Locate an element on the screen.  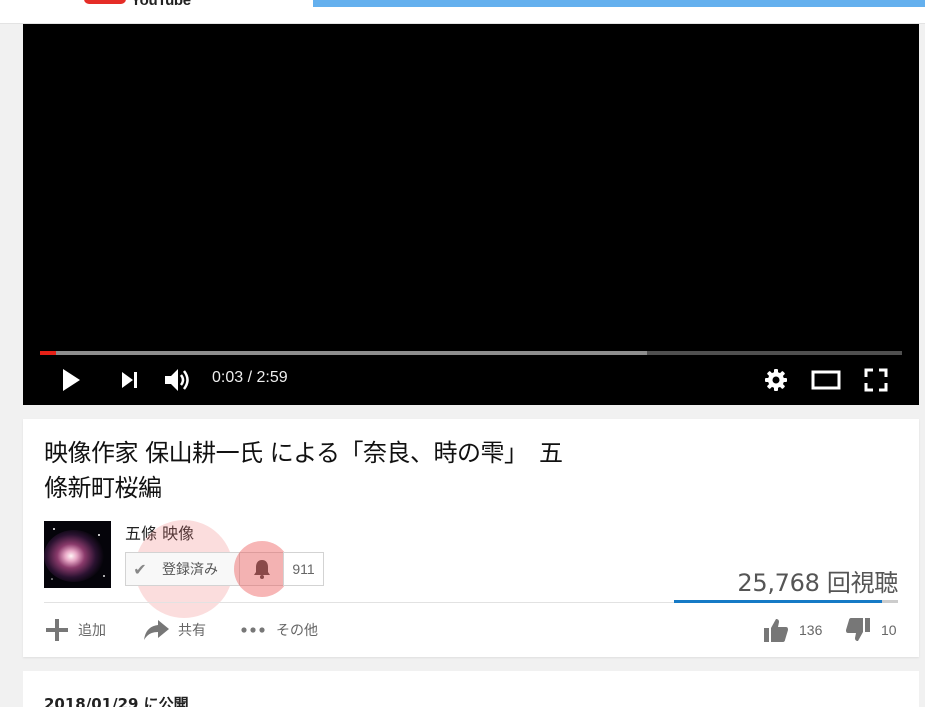
next-button is located at coordinates (130, 380).